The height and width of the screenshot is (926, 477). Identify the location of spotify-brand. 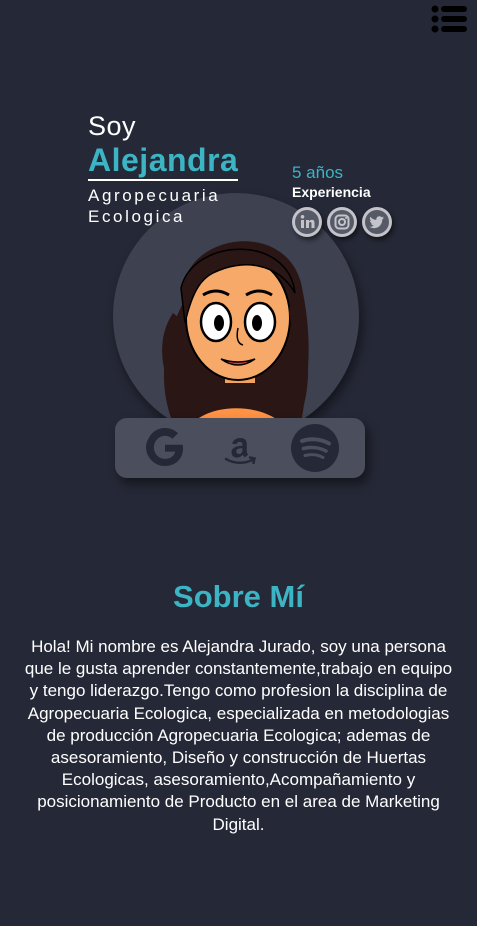
(315, 448).